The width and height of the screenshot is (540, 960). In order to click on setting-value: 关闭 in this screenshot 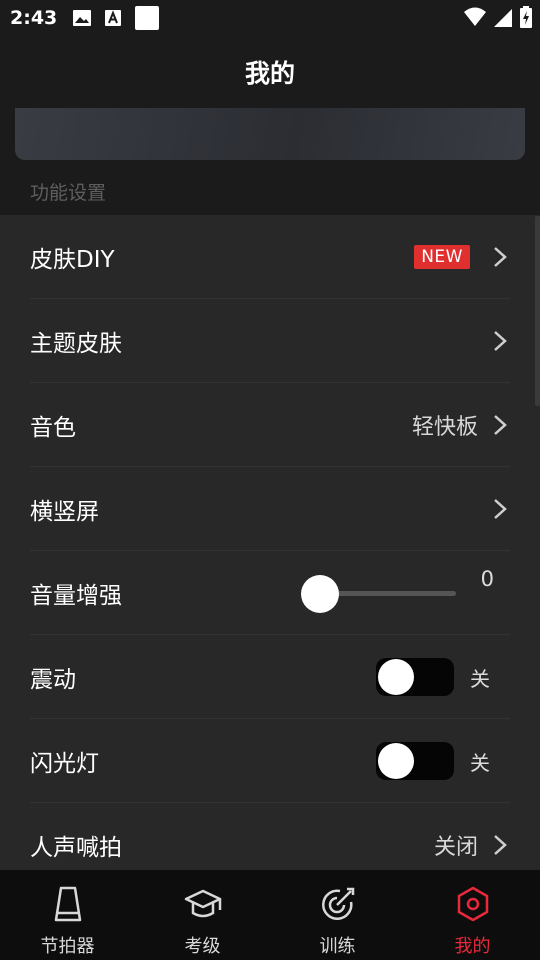, I will do `click(455, 847)`.